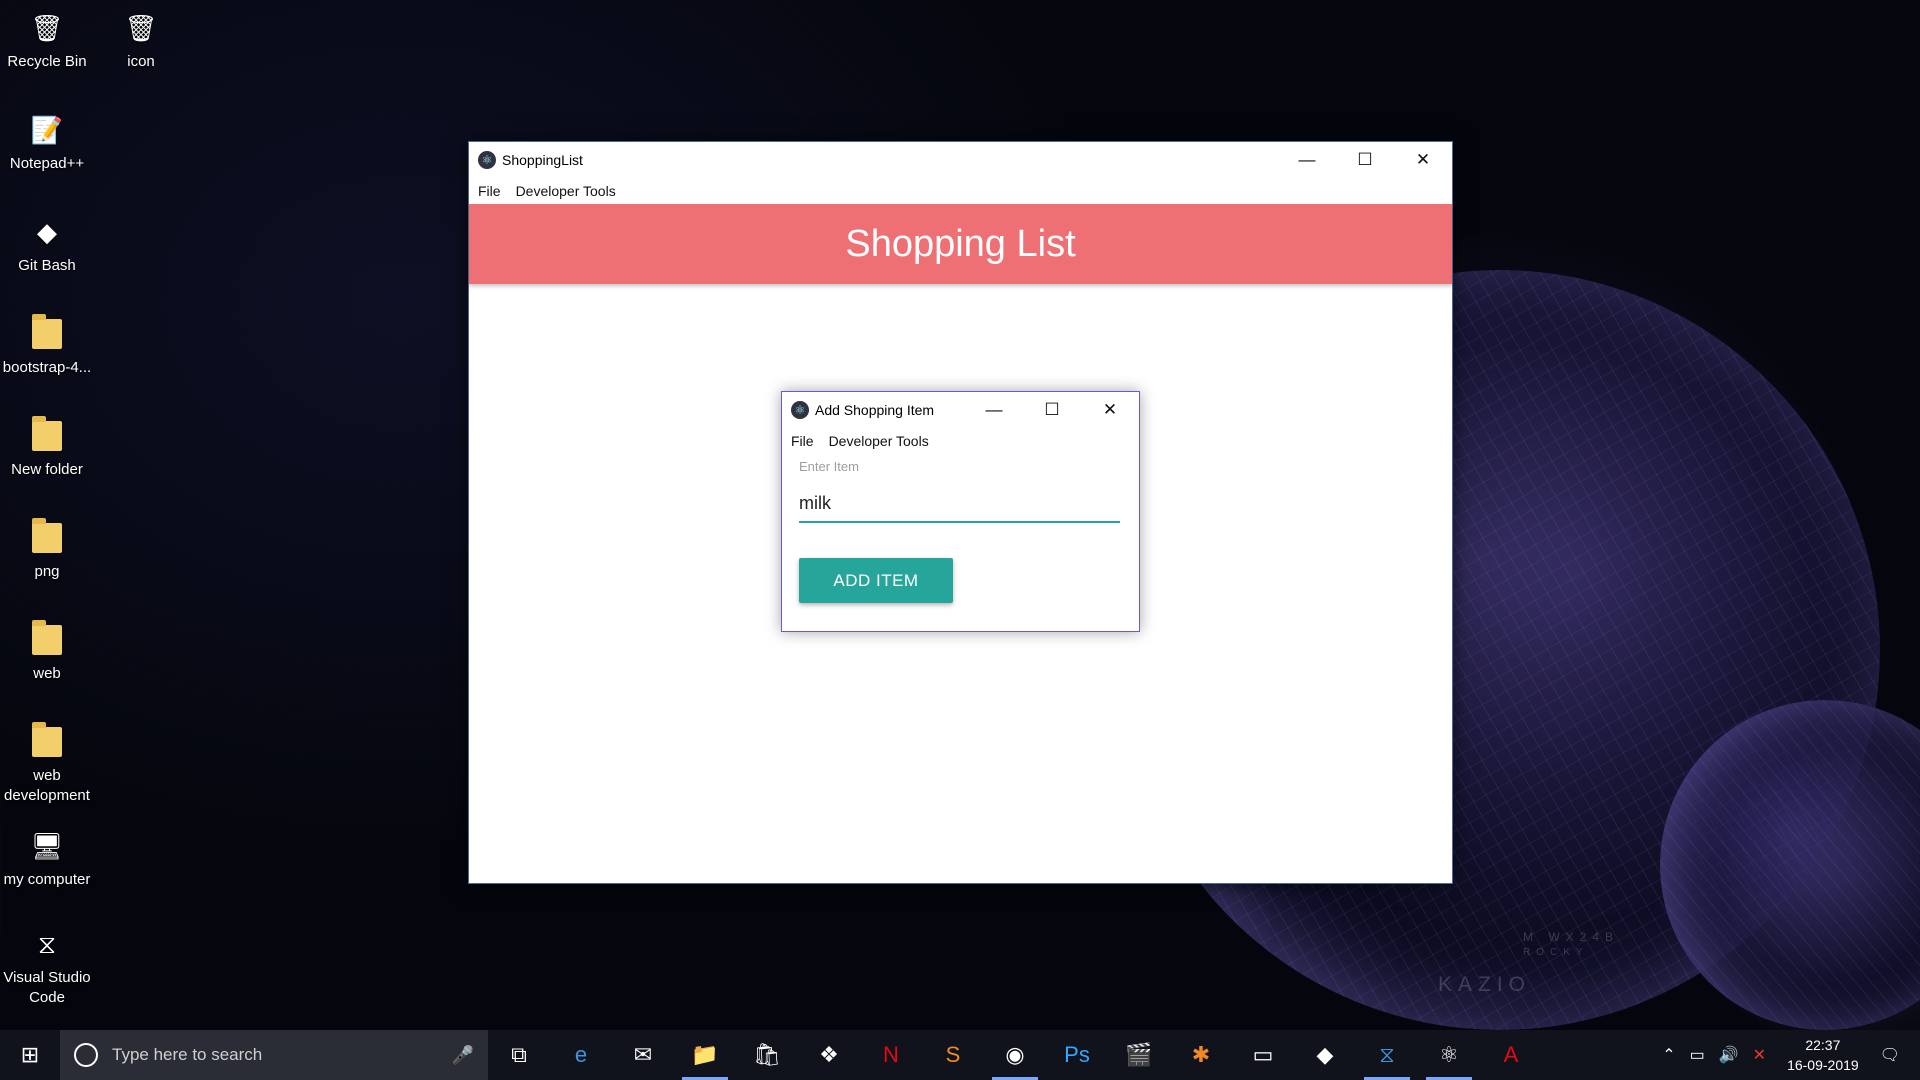 The height and width of the screenshot is (1080, 1920). Describe the element at coordinates (1668, 1055) in the screenshot. I see `chevron-up-icon: ⌃` at that location.